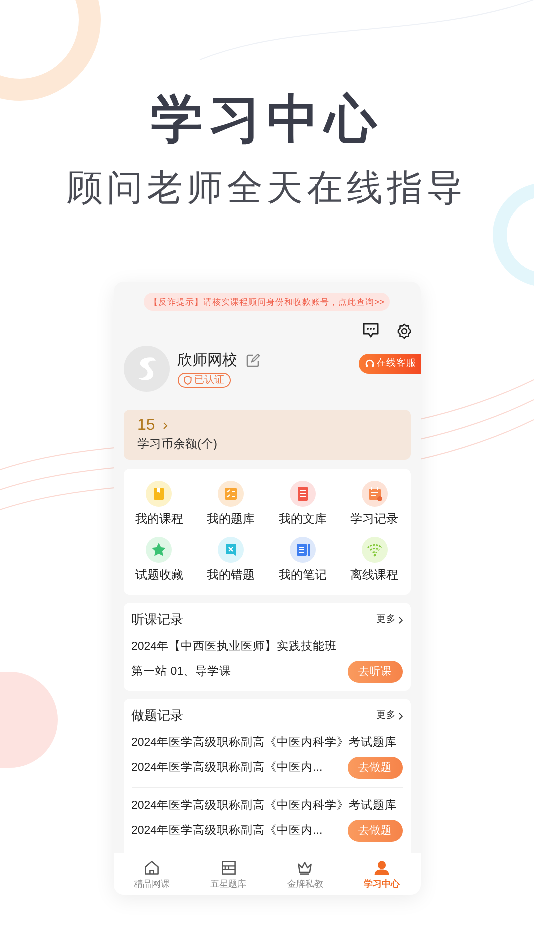 Image resolution: width=534 pixels, height=950 pixels. I want to click on shortcut-button: 我的文库, so click(303, 504).